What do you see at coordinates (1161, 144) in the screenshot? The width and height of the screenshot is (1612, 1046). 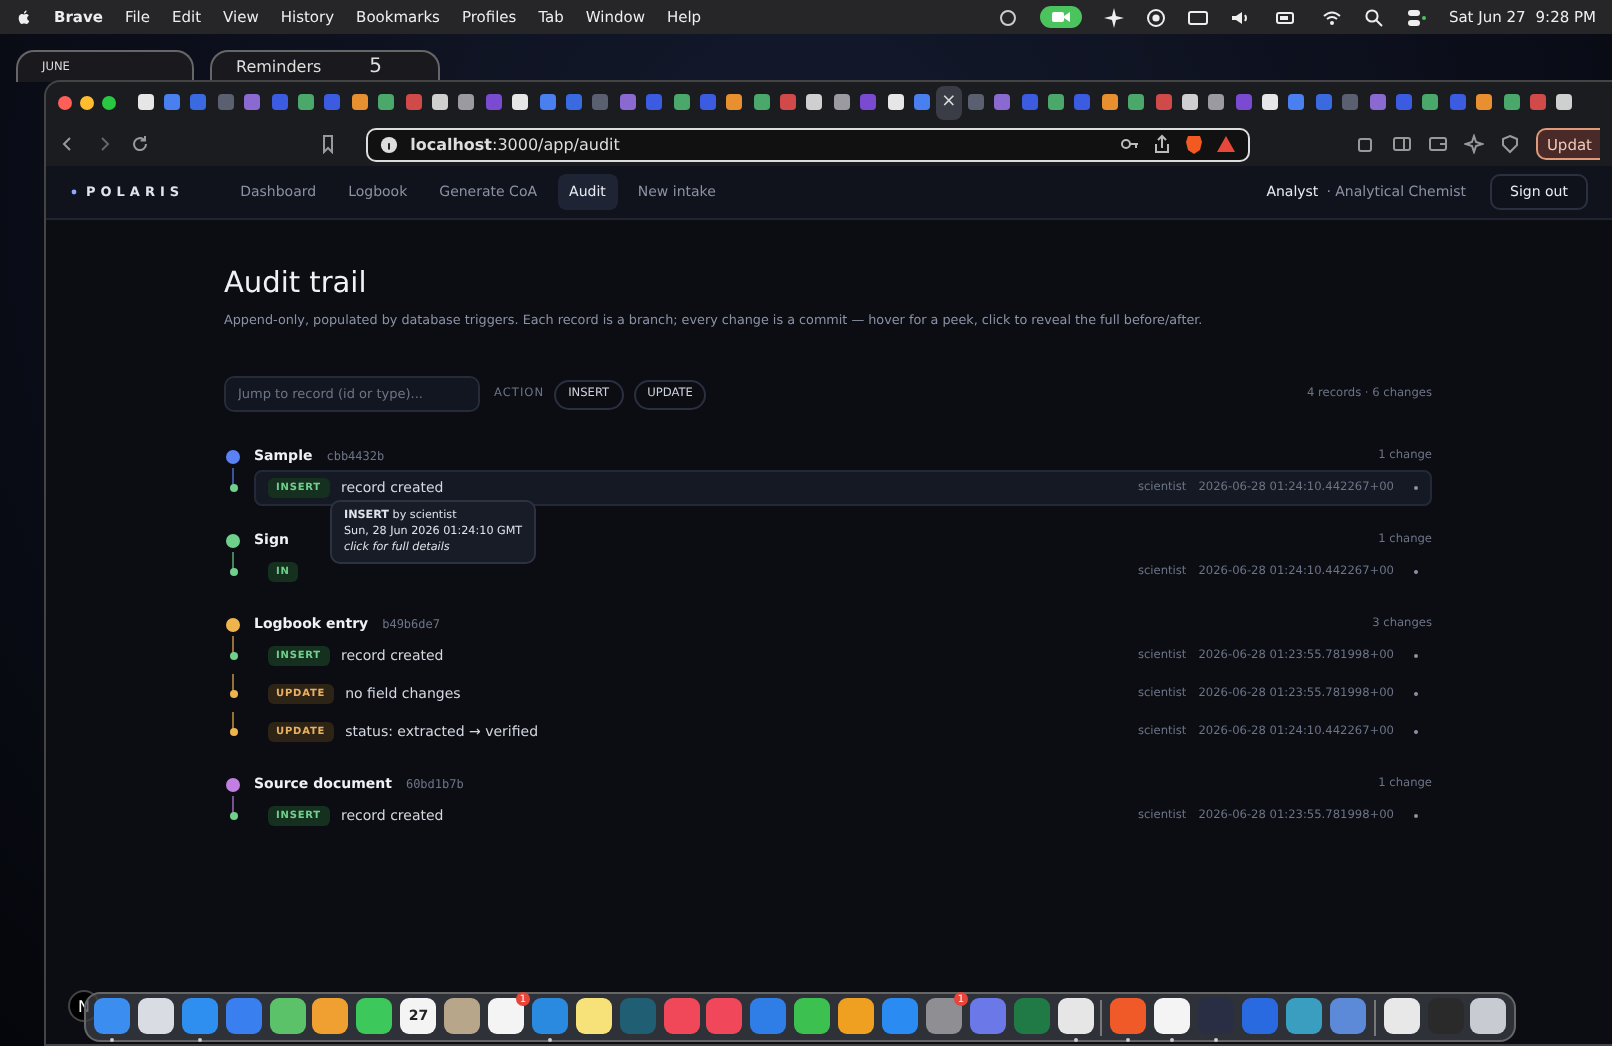 I see `share-icon` at bounding box center [1161, 144].